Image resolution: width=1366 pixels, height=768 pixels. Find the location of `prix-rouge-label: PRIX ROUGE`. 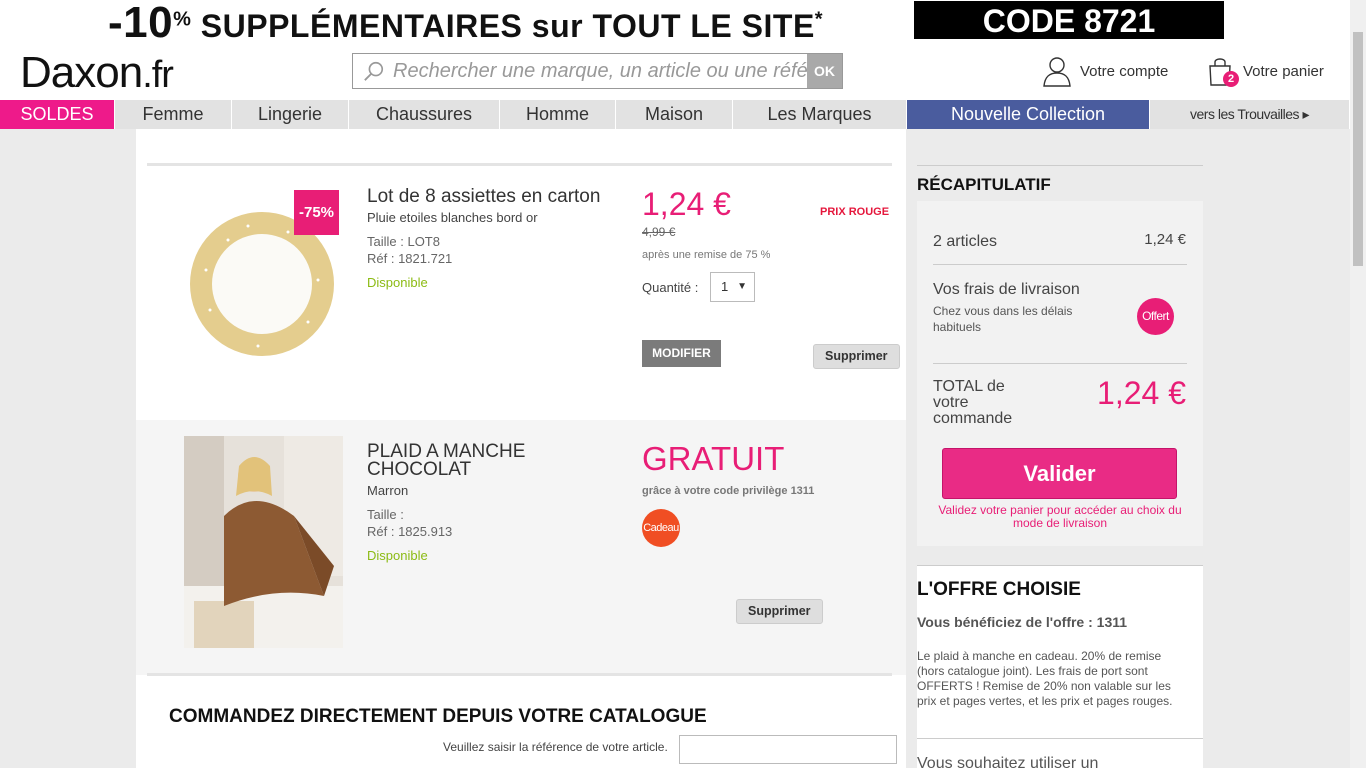

prix-rouge-label: PRIX ROUGE is located at coordinates (855, 212).